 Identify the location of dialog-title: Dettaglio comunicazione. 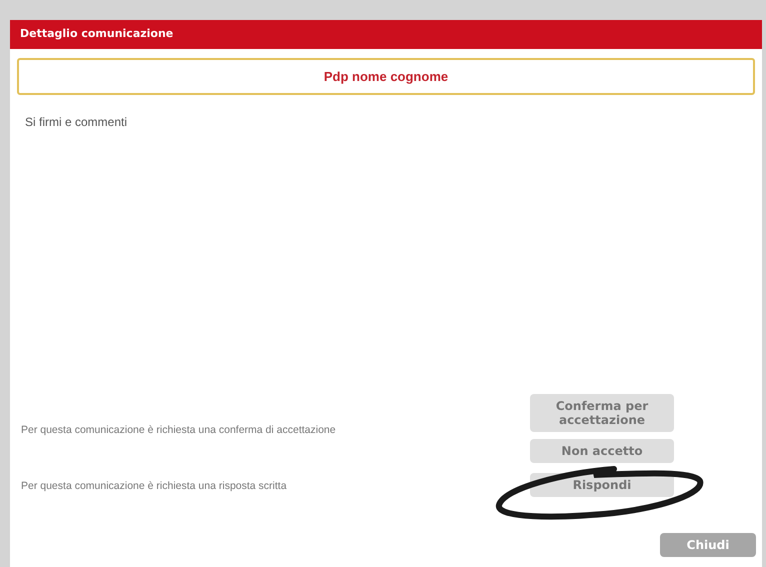
(97, 34).